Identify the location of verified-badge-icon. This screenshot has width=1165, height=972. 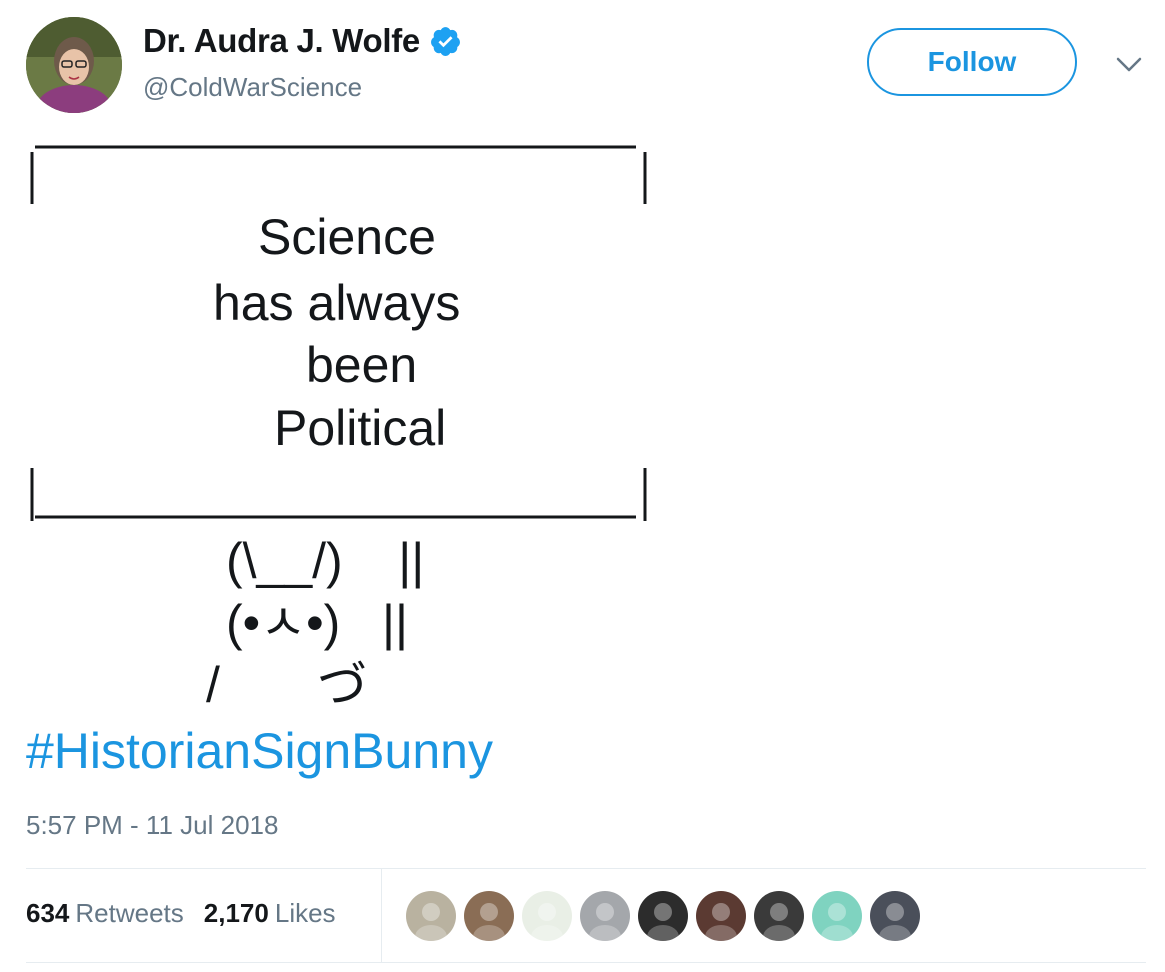
(445, 41).